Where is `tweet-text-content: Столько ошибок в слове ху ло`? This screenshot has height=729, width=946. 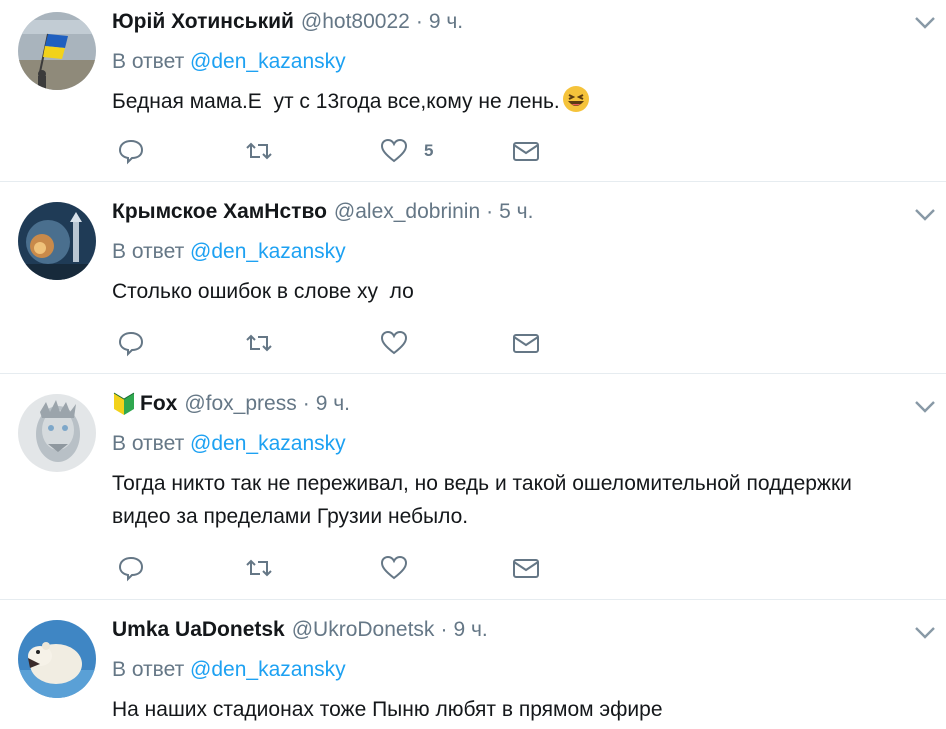
tweet-text-content: Столько ошибок в слове ху ло is located at coordinates (263, 291).